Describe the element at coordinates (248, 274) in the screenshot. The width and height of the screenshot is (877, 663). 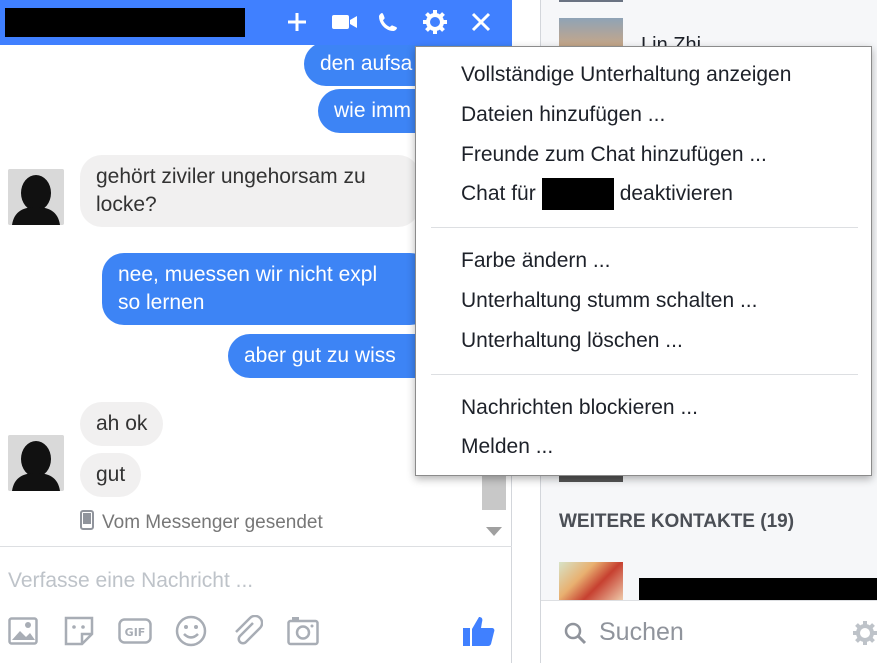
I see `message-text: nee, muessen wir nicht expl` at that location.